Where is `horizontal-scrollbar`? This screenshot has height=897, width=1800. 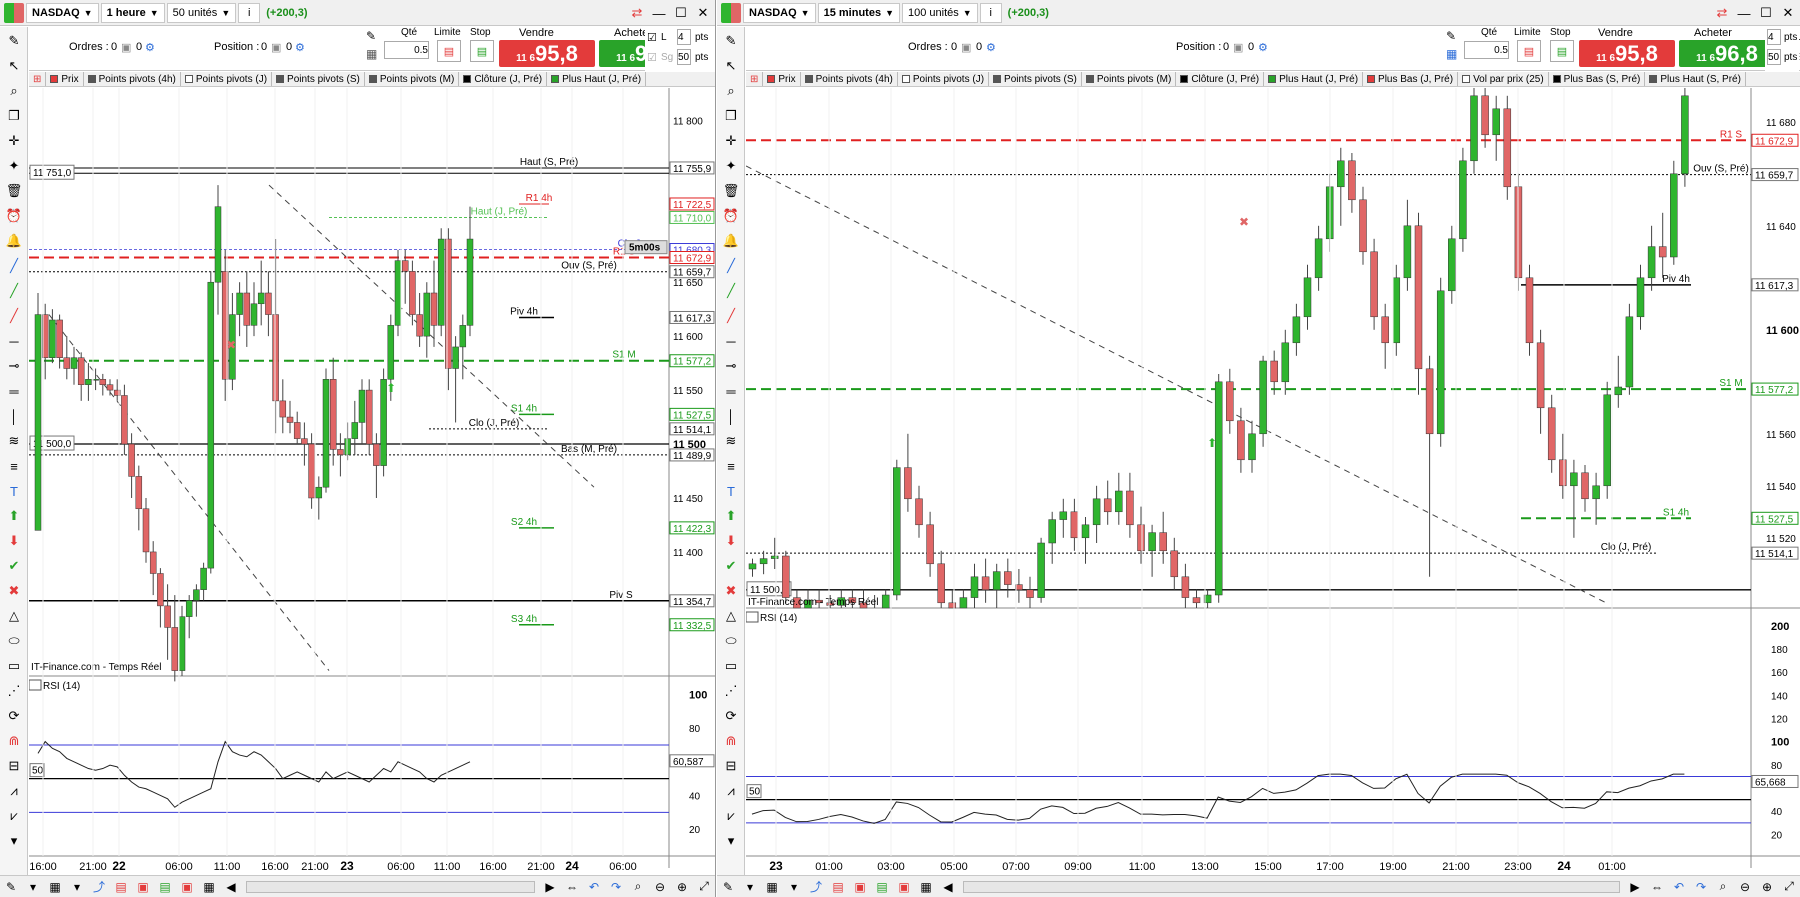 horizontal-scrollbar is located at coordinates (1291, 886).